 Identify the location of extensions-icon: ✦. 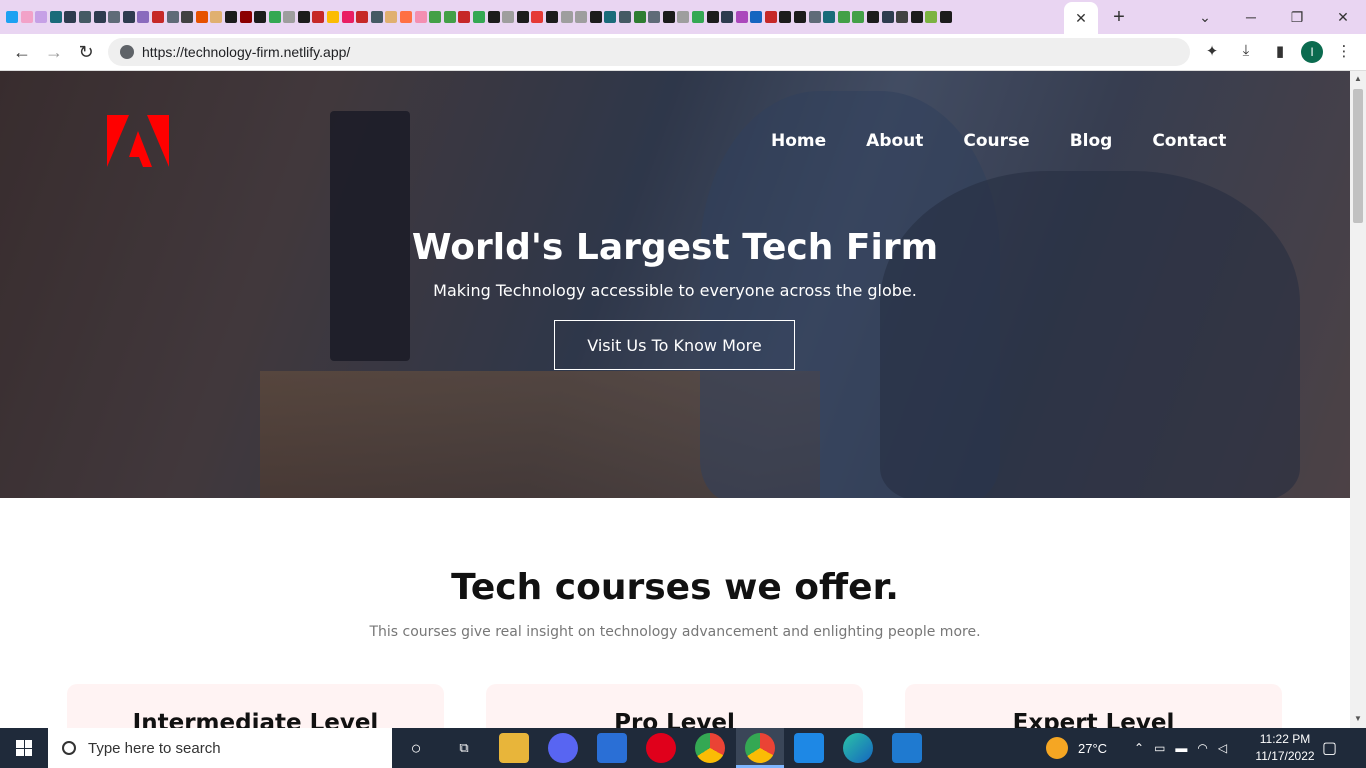
(1212, 52).